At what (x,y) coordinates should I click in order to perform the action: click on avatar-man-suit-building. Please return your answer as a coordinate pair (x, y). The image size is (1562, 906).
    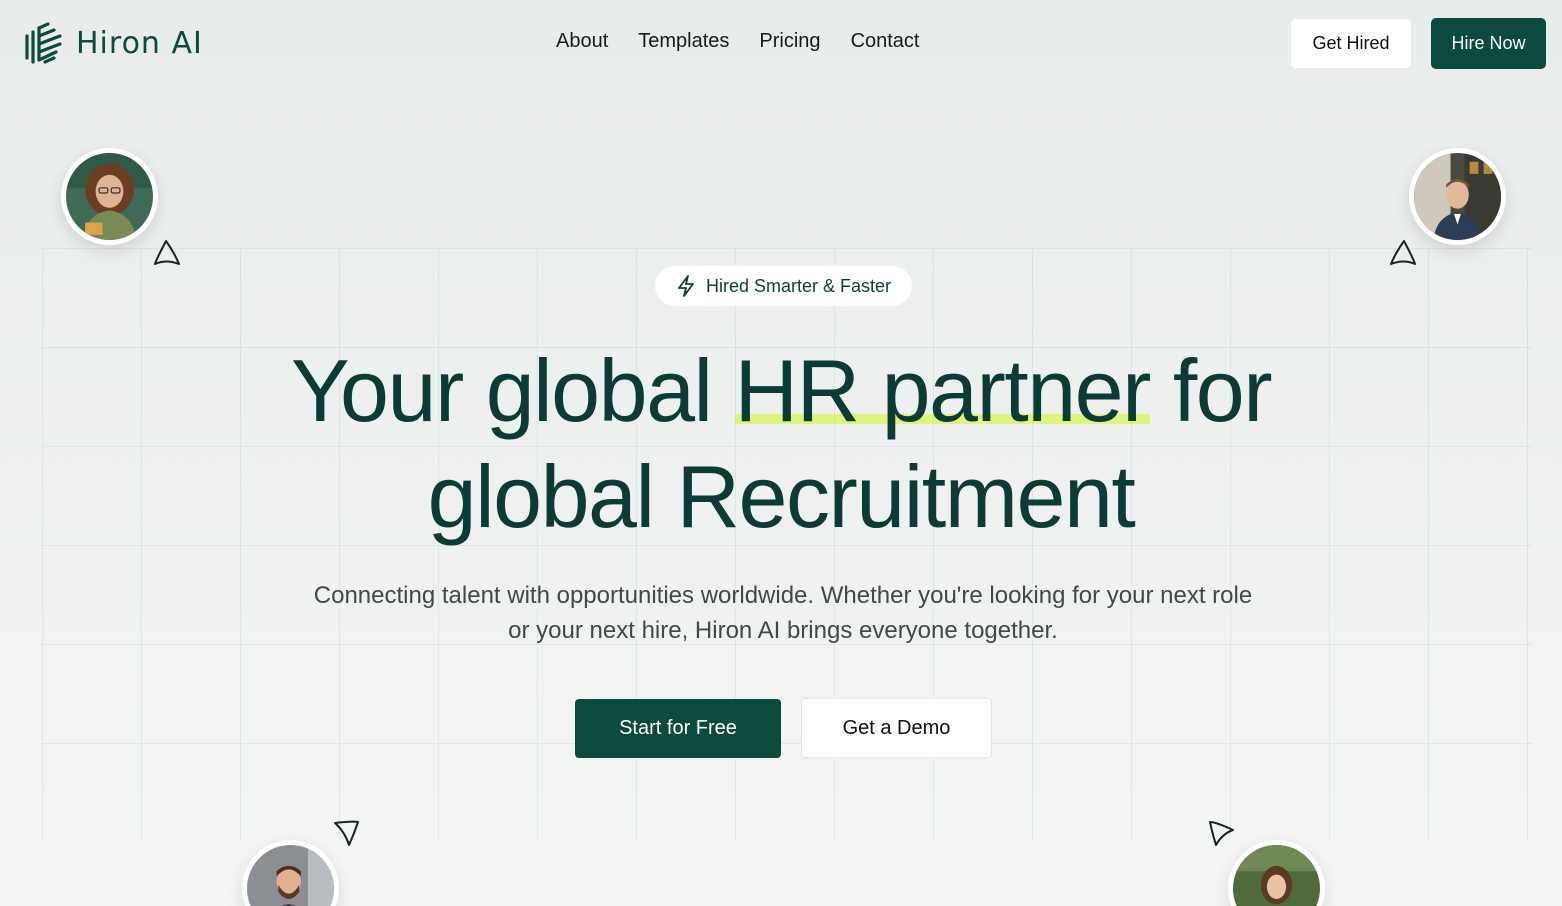
    Looking at the image, I should click on (1457, 196).